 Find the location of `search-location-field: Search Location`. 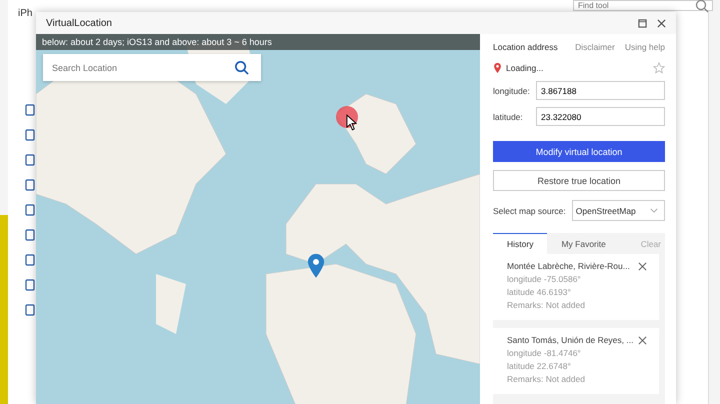

search-location-field: Search Location is located at coordinates (152, 67).